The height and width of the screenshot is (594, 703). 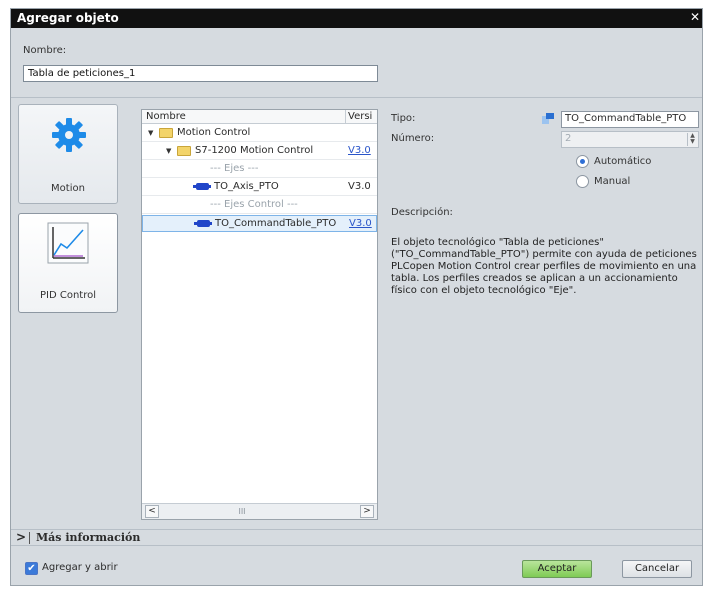 What do you see at coordinates (67, 295) in the screenshot?
I see `tile-pid-label: PID Control` at bounding box center [67, 295].